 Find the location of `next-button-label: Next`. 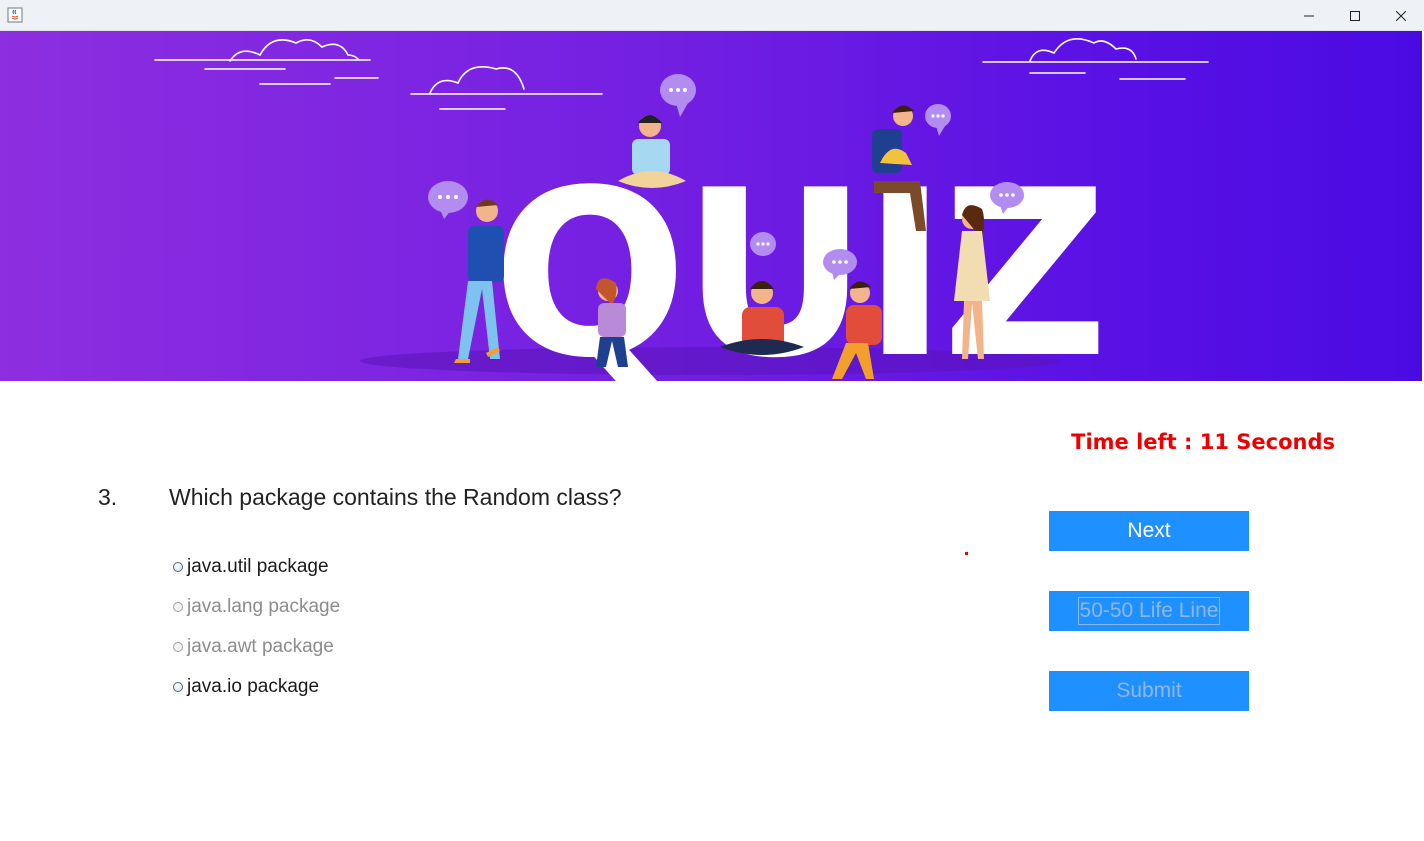

next-button-label: Next is located at coordinates (1149, 530).